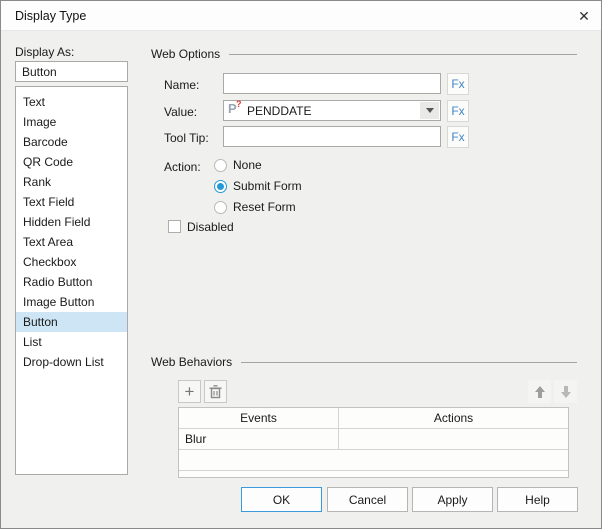 This screenshot has width=602, height=529. Describe the element at coordinates (332, 110) in the screenshot. I see `value-combobox: P ? PENDDATE` at that location.